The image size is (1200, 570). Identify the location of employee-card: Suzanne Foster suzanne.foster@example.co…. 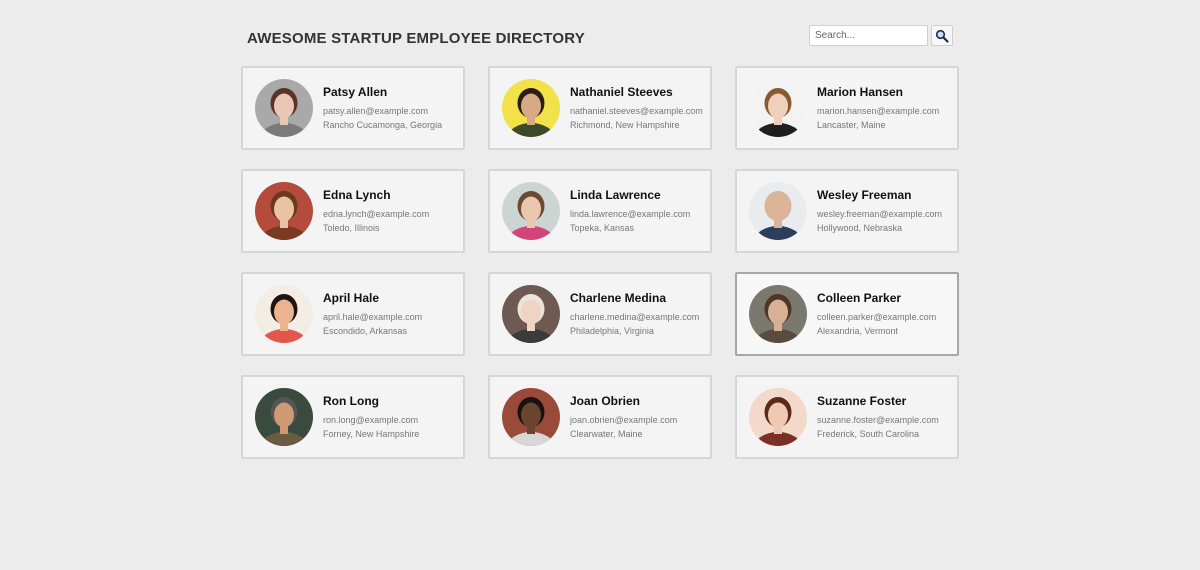
(847, 417).